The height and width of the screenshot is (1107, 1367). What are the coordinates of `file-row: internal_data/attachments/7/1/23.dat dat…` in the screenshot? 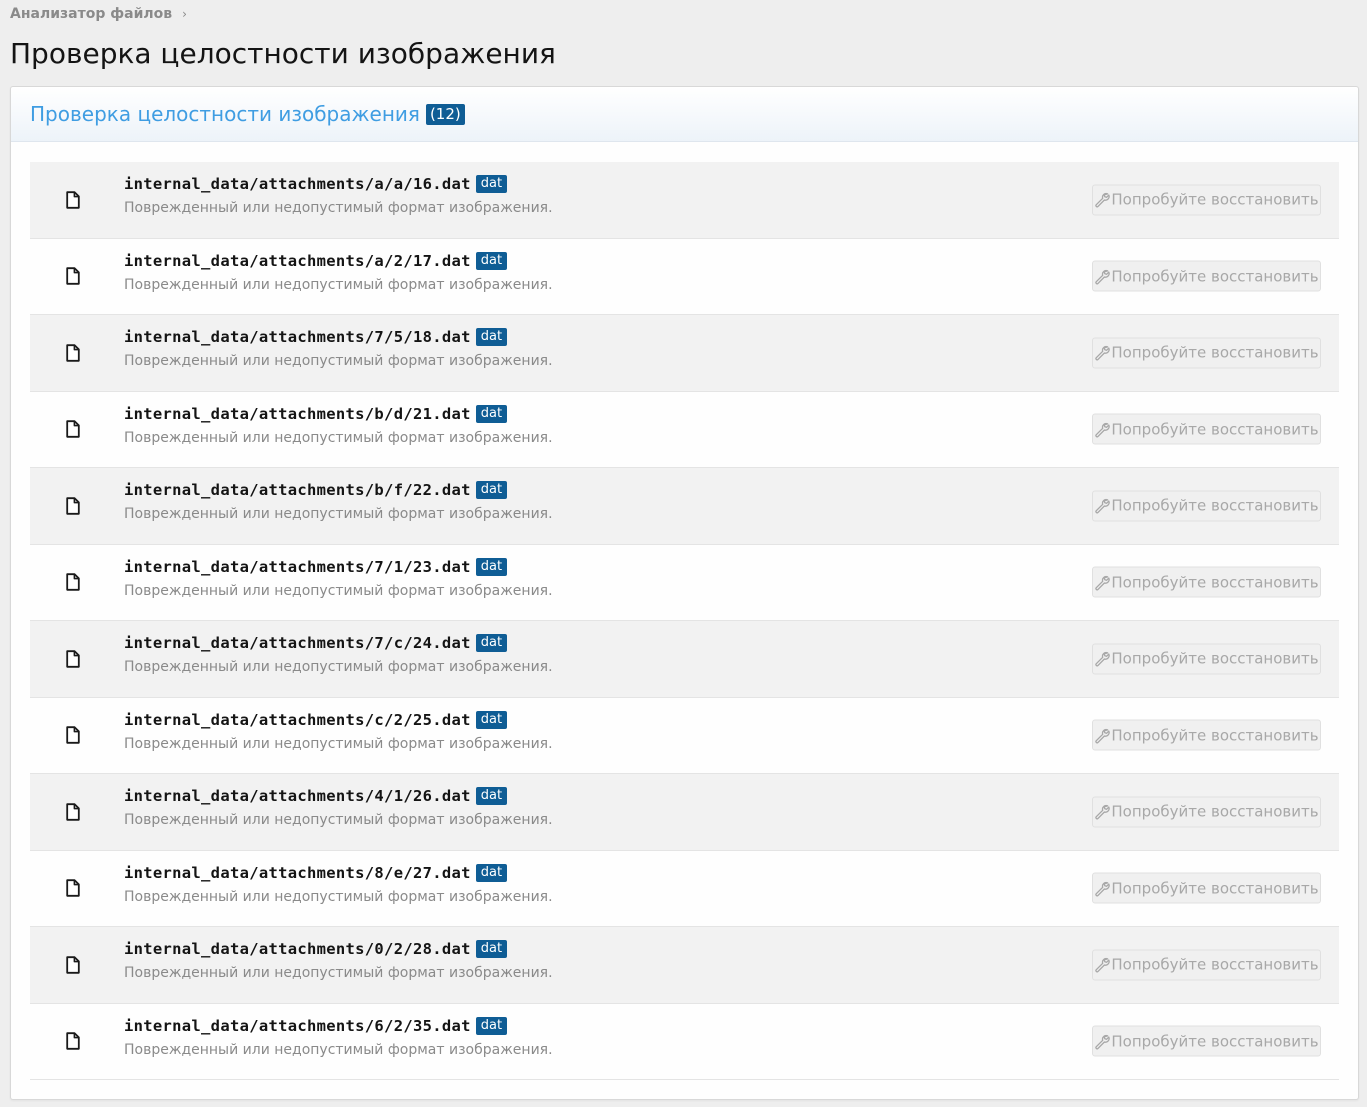 It's located at (684, 582).